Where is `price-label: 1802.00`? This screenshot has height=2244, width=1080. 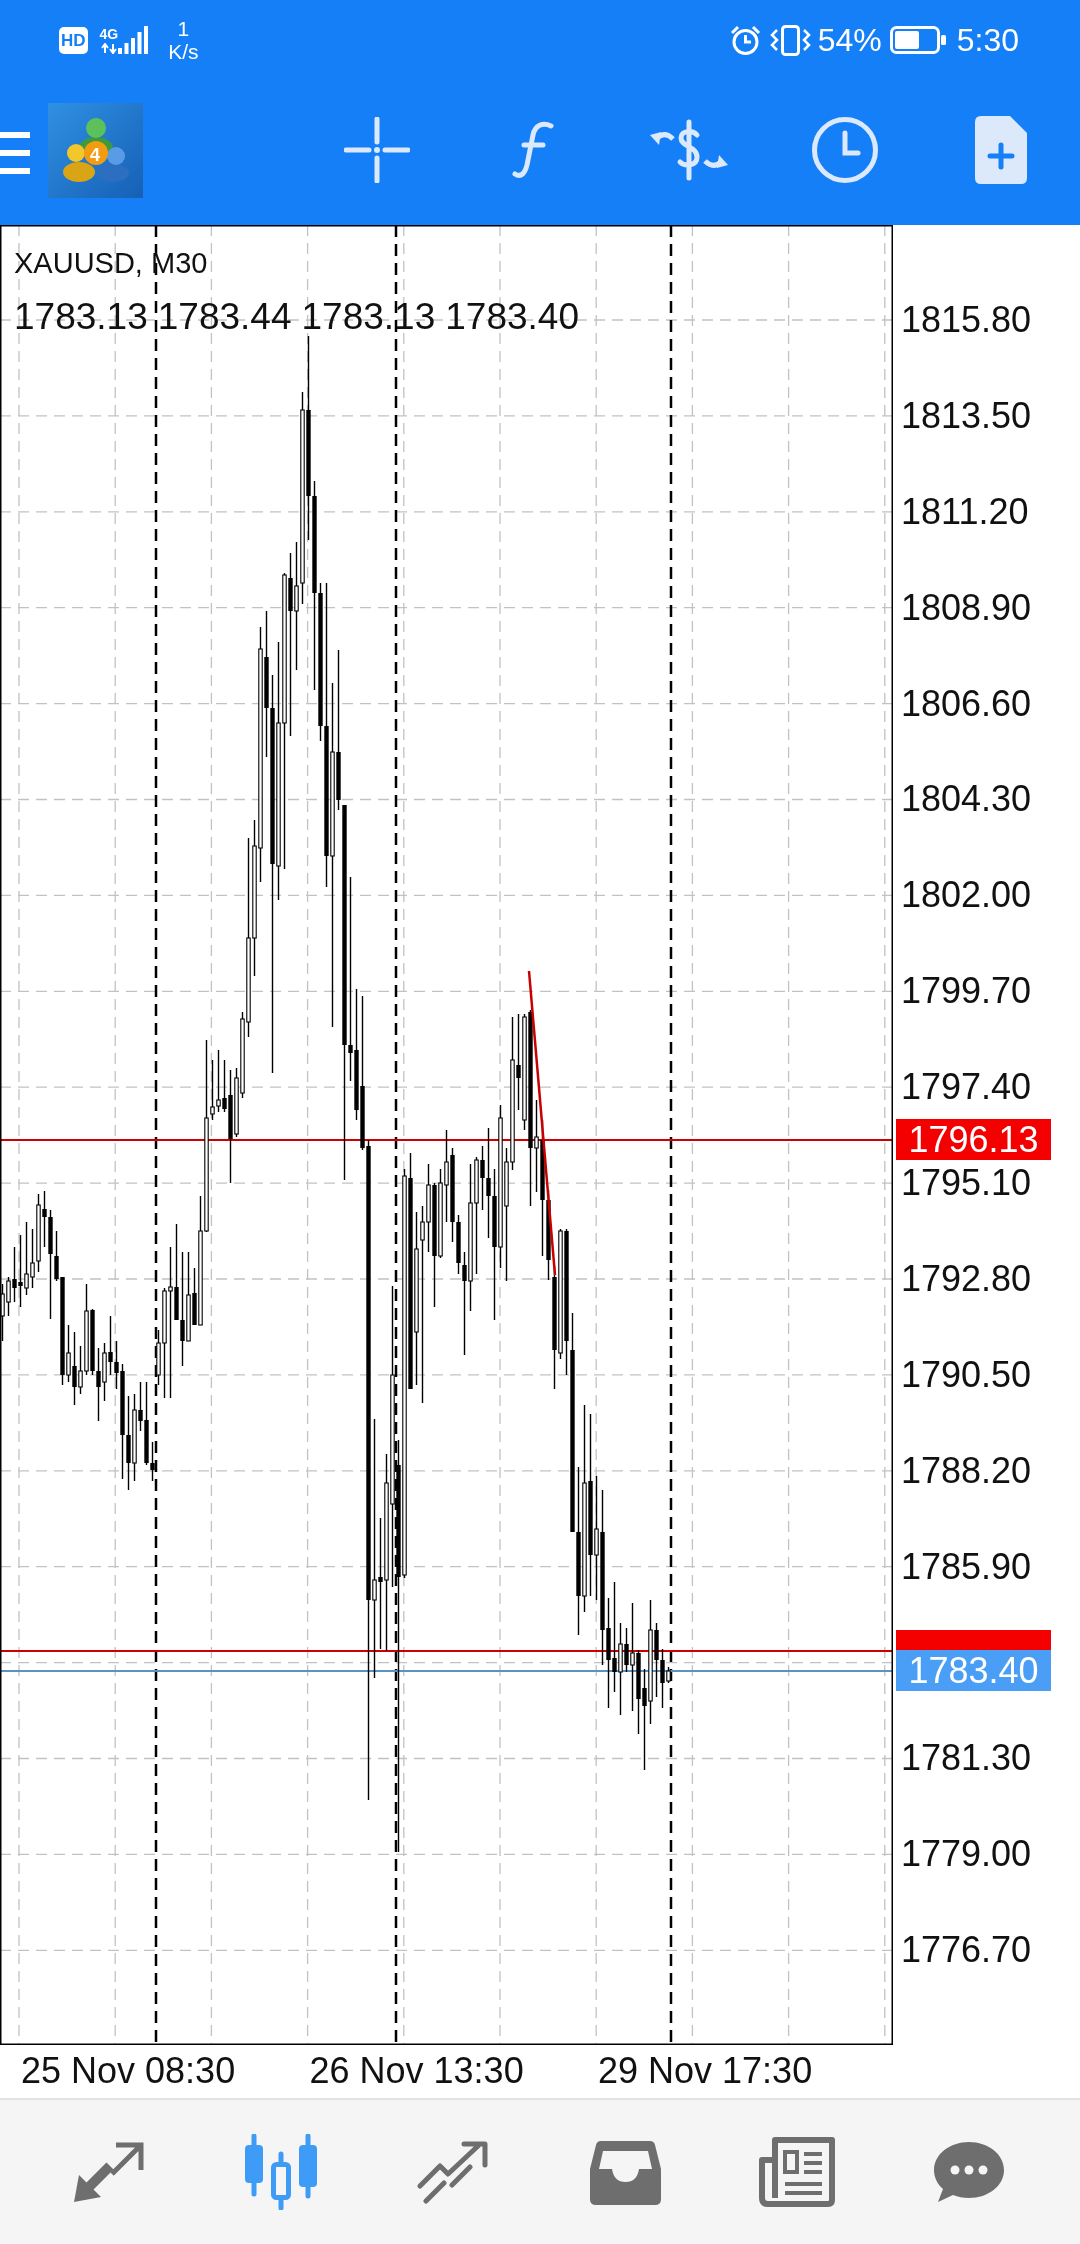
price-label: 1802.00 is located at coordinates (966, 895).